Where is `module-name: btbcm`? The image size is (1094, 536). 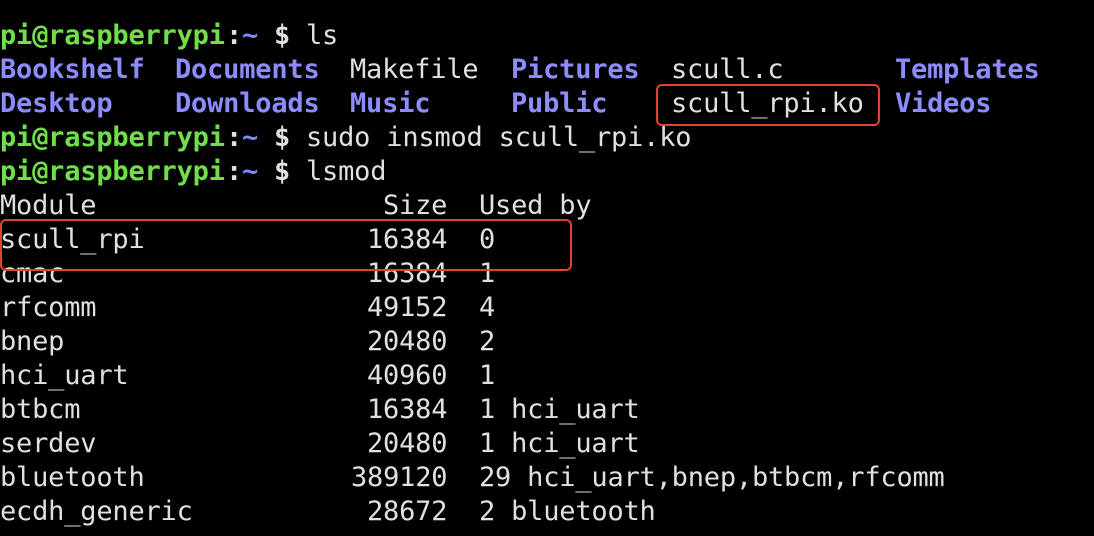 module-name: btbcm is located at coordinates (40, 409).